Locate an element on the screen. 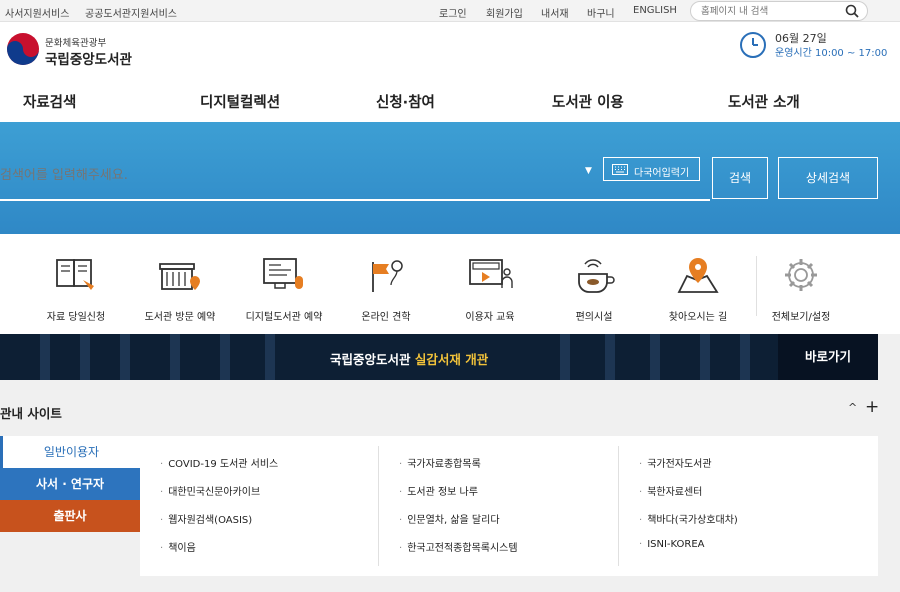 The width and height of the screenshot is (900, 592). directions-icon is located at coordinates (698, 275).